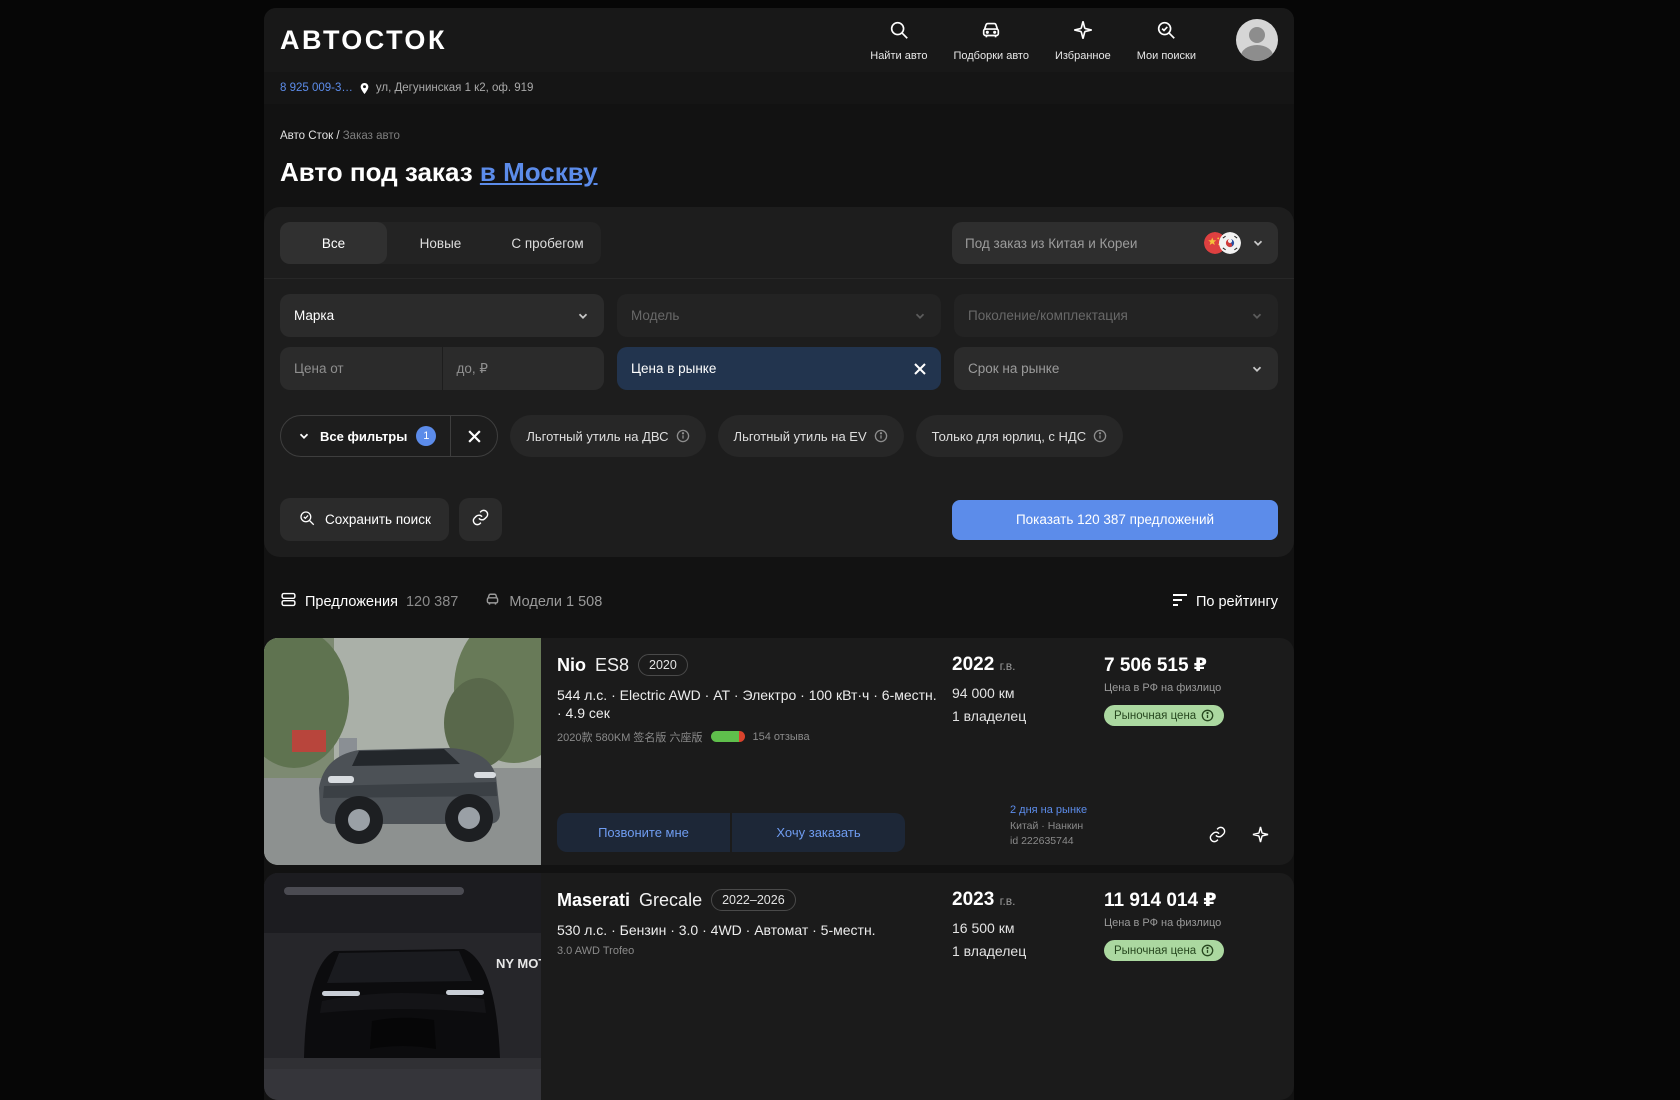  What do you see at coordinates (361, 368) in the screenshot?
I see `price-from-input: Цена от` at bounding box center [361, 368].